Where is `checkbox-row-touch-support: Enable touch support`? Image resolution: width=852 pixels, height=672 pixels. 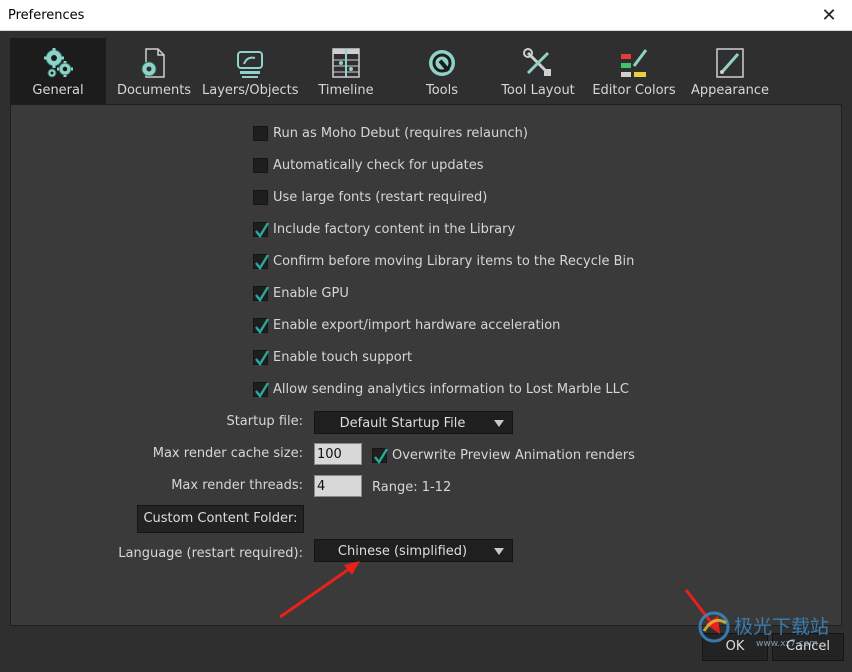
checkbox-row-touch-support: Enable touch support is located at coordinates (332, 357).